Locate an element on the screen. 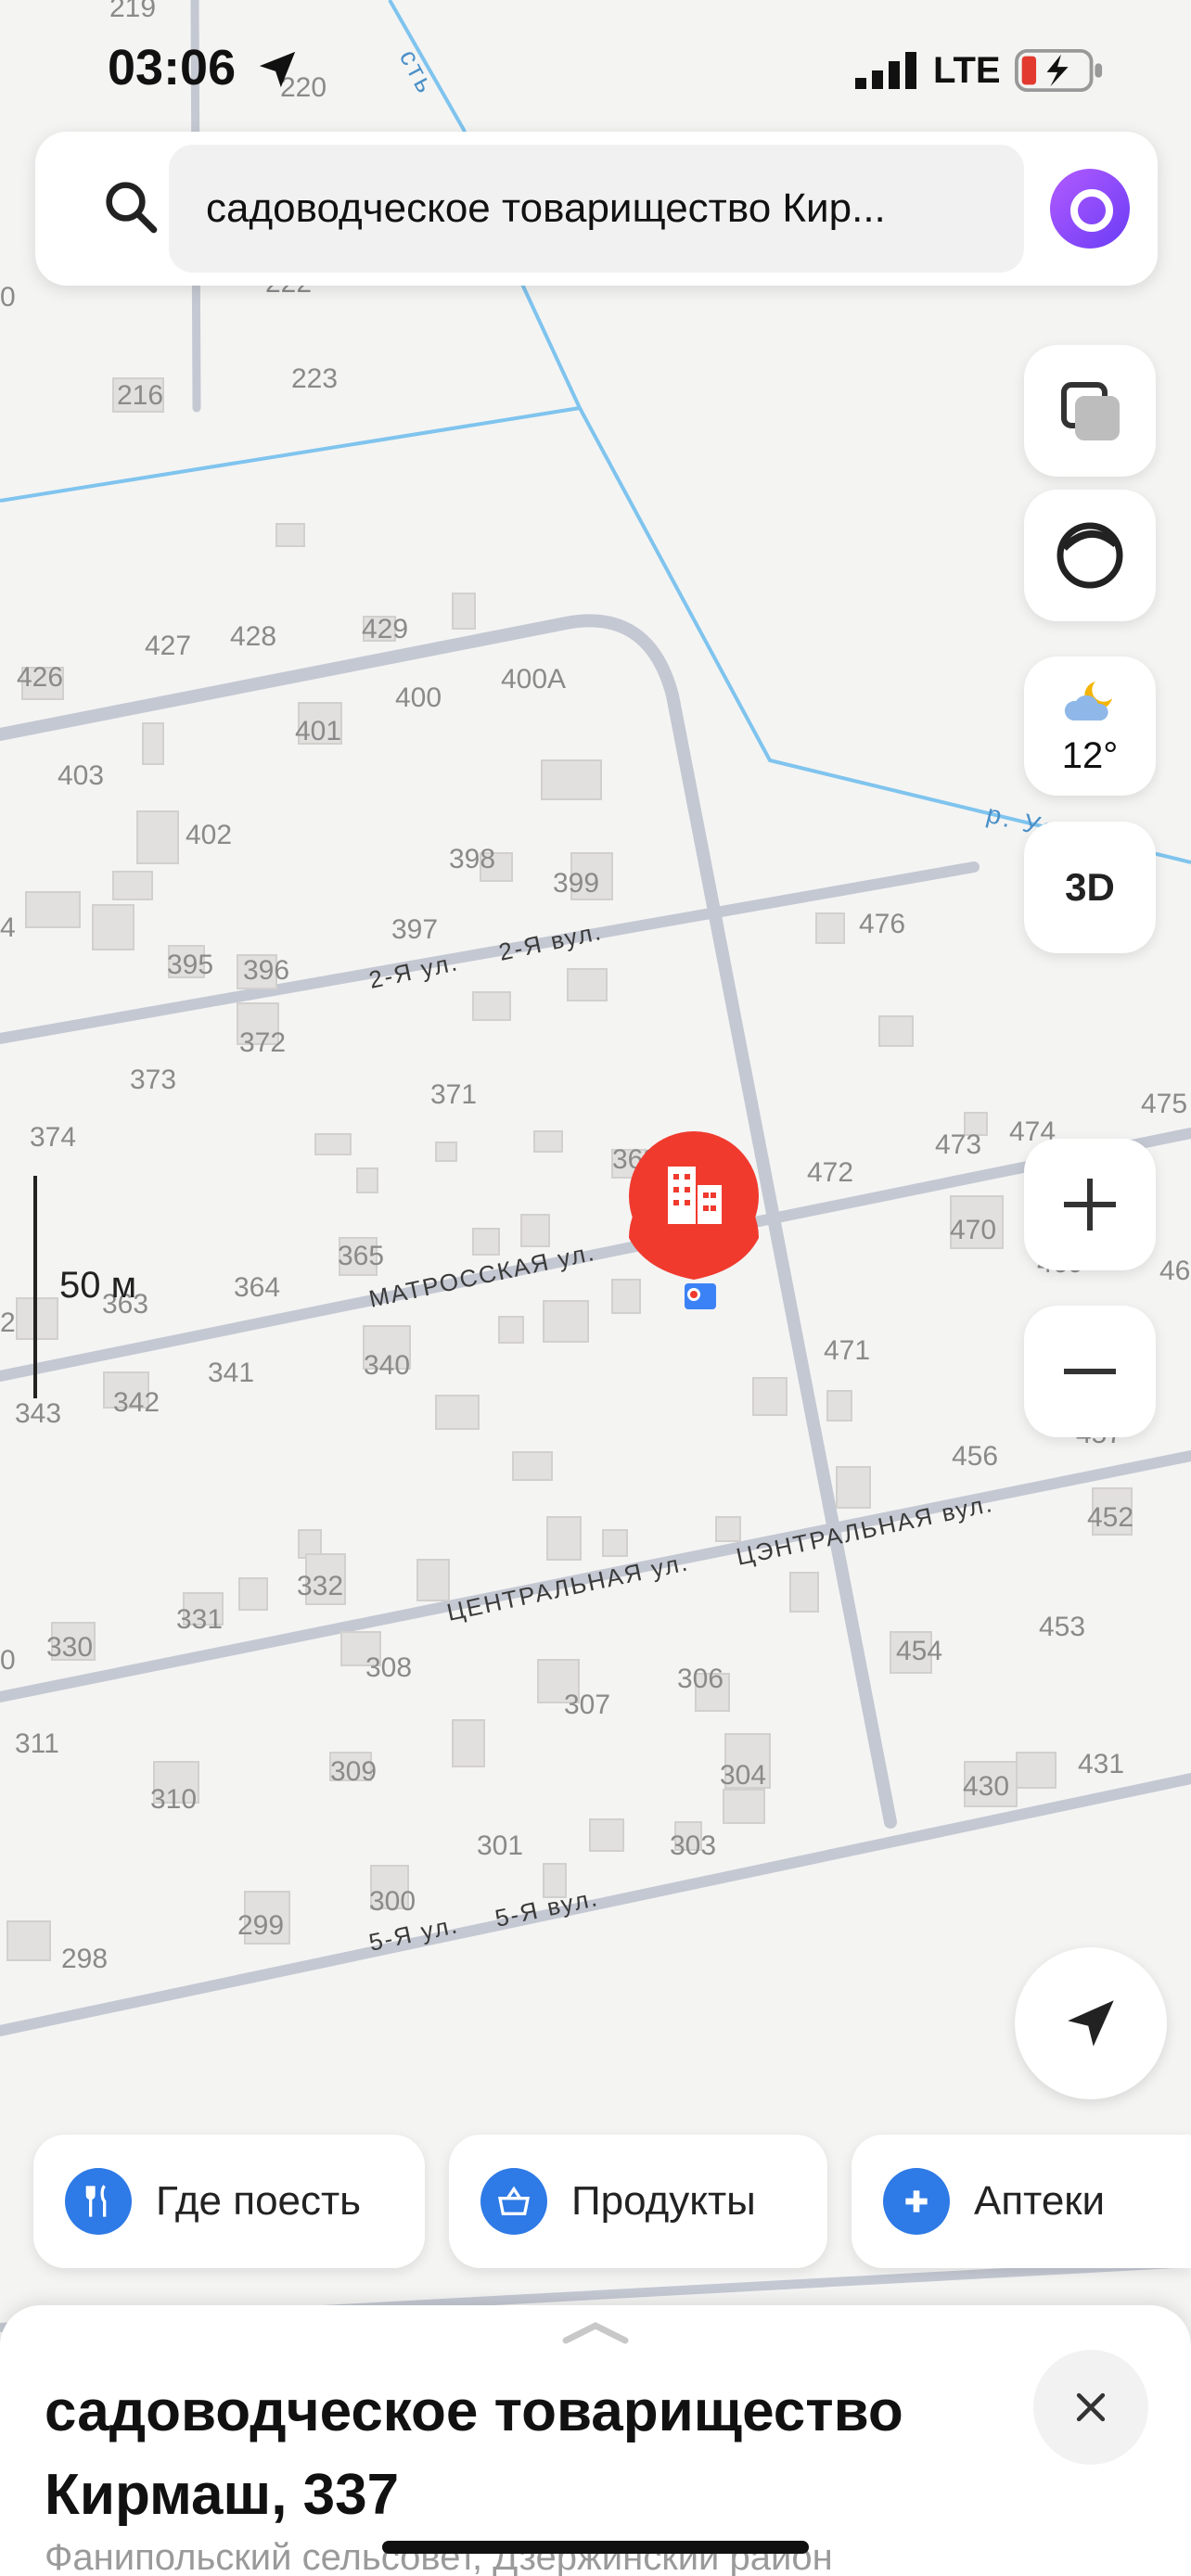  scale-bar is located at coordinates (35, 1287).